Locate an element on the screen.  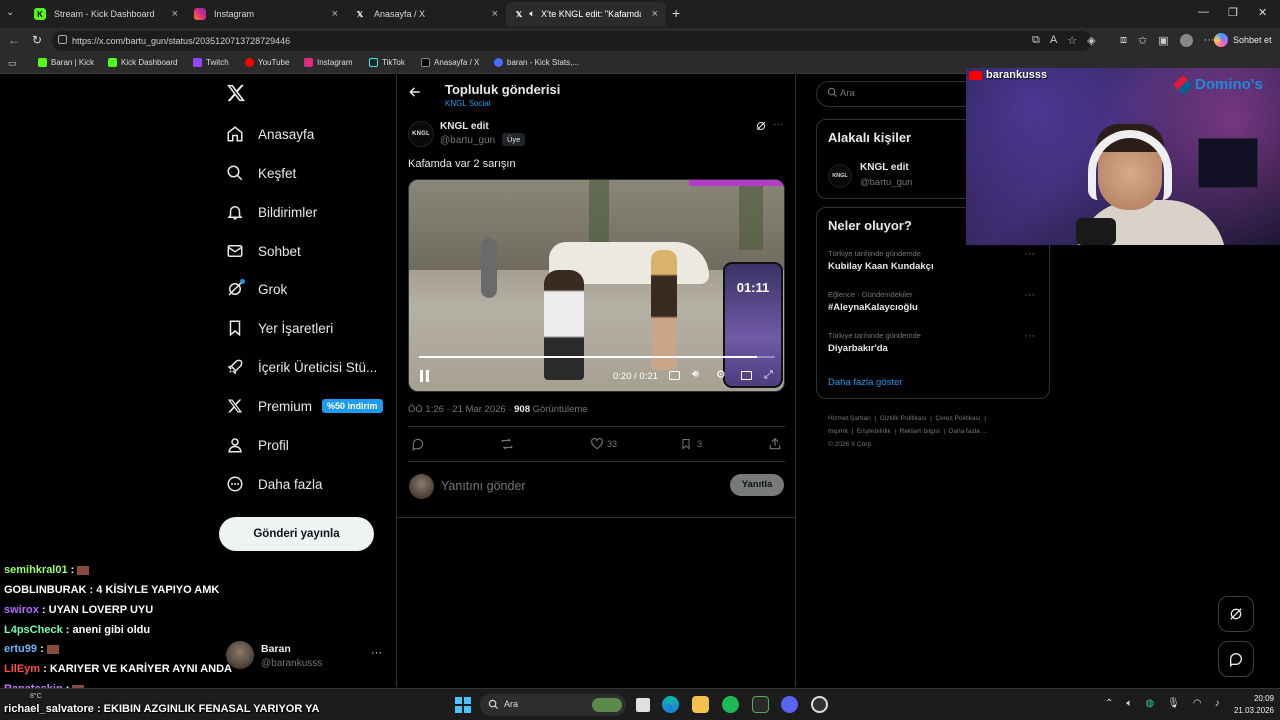
chevron-up-icon: ⌃ is located at coordinates (1109, 703).